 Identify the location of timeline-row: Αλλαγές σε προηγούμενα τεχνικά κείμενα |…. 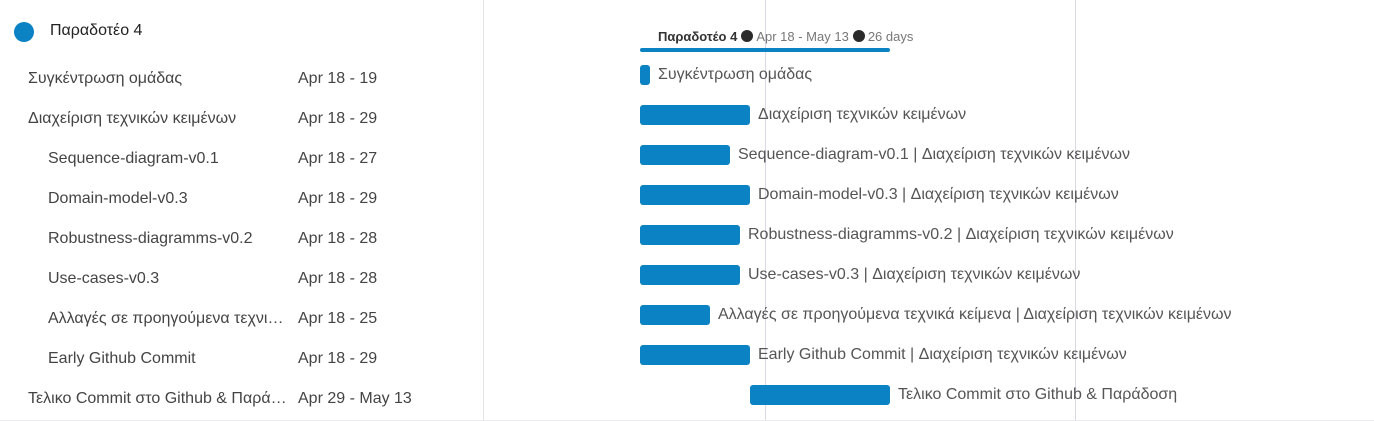
(929, 316).